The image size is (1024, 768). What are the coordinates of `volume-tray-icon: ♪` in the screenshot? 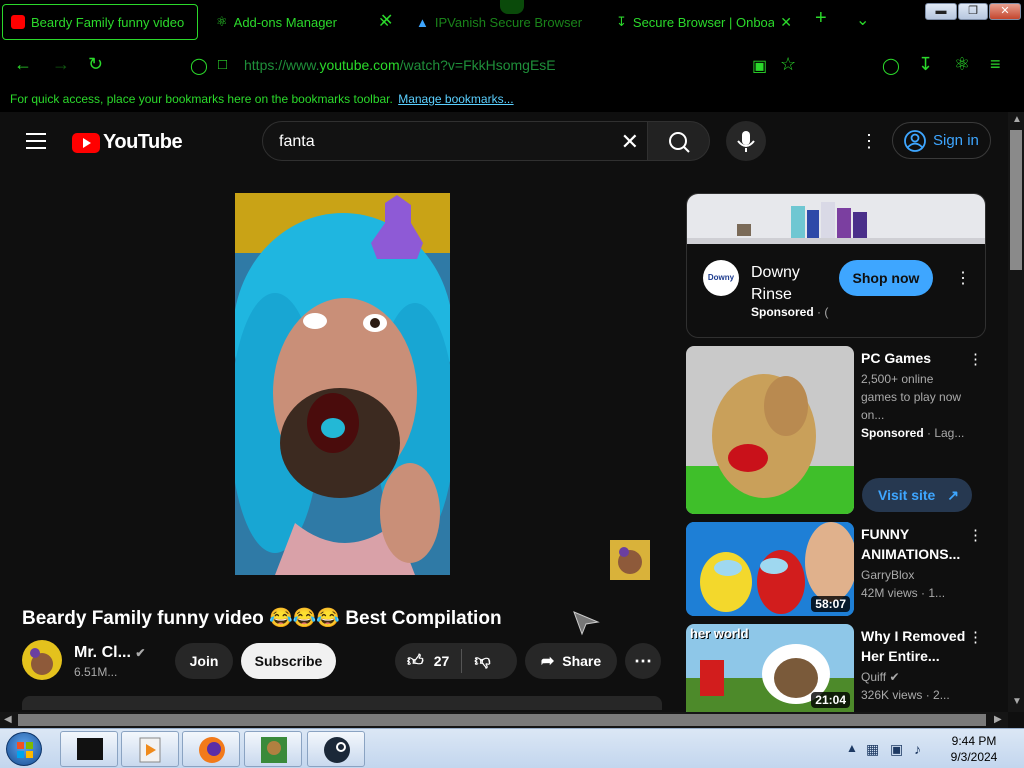 It's located at (917, 749).